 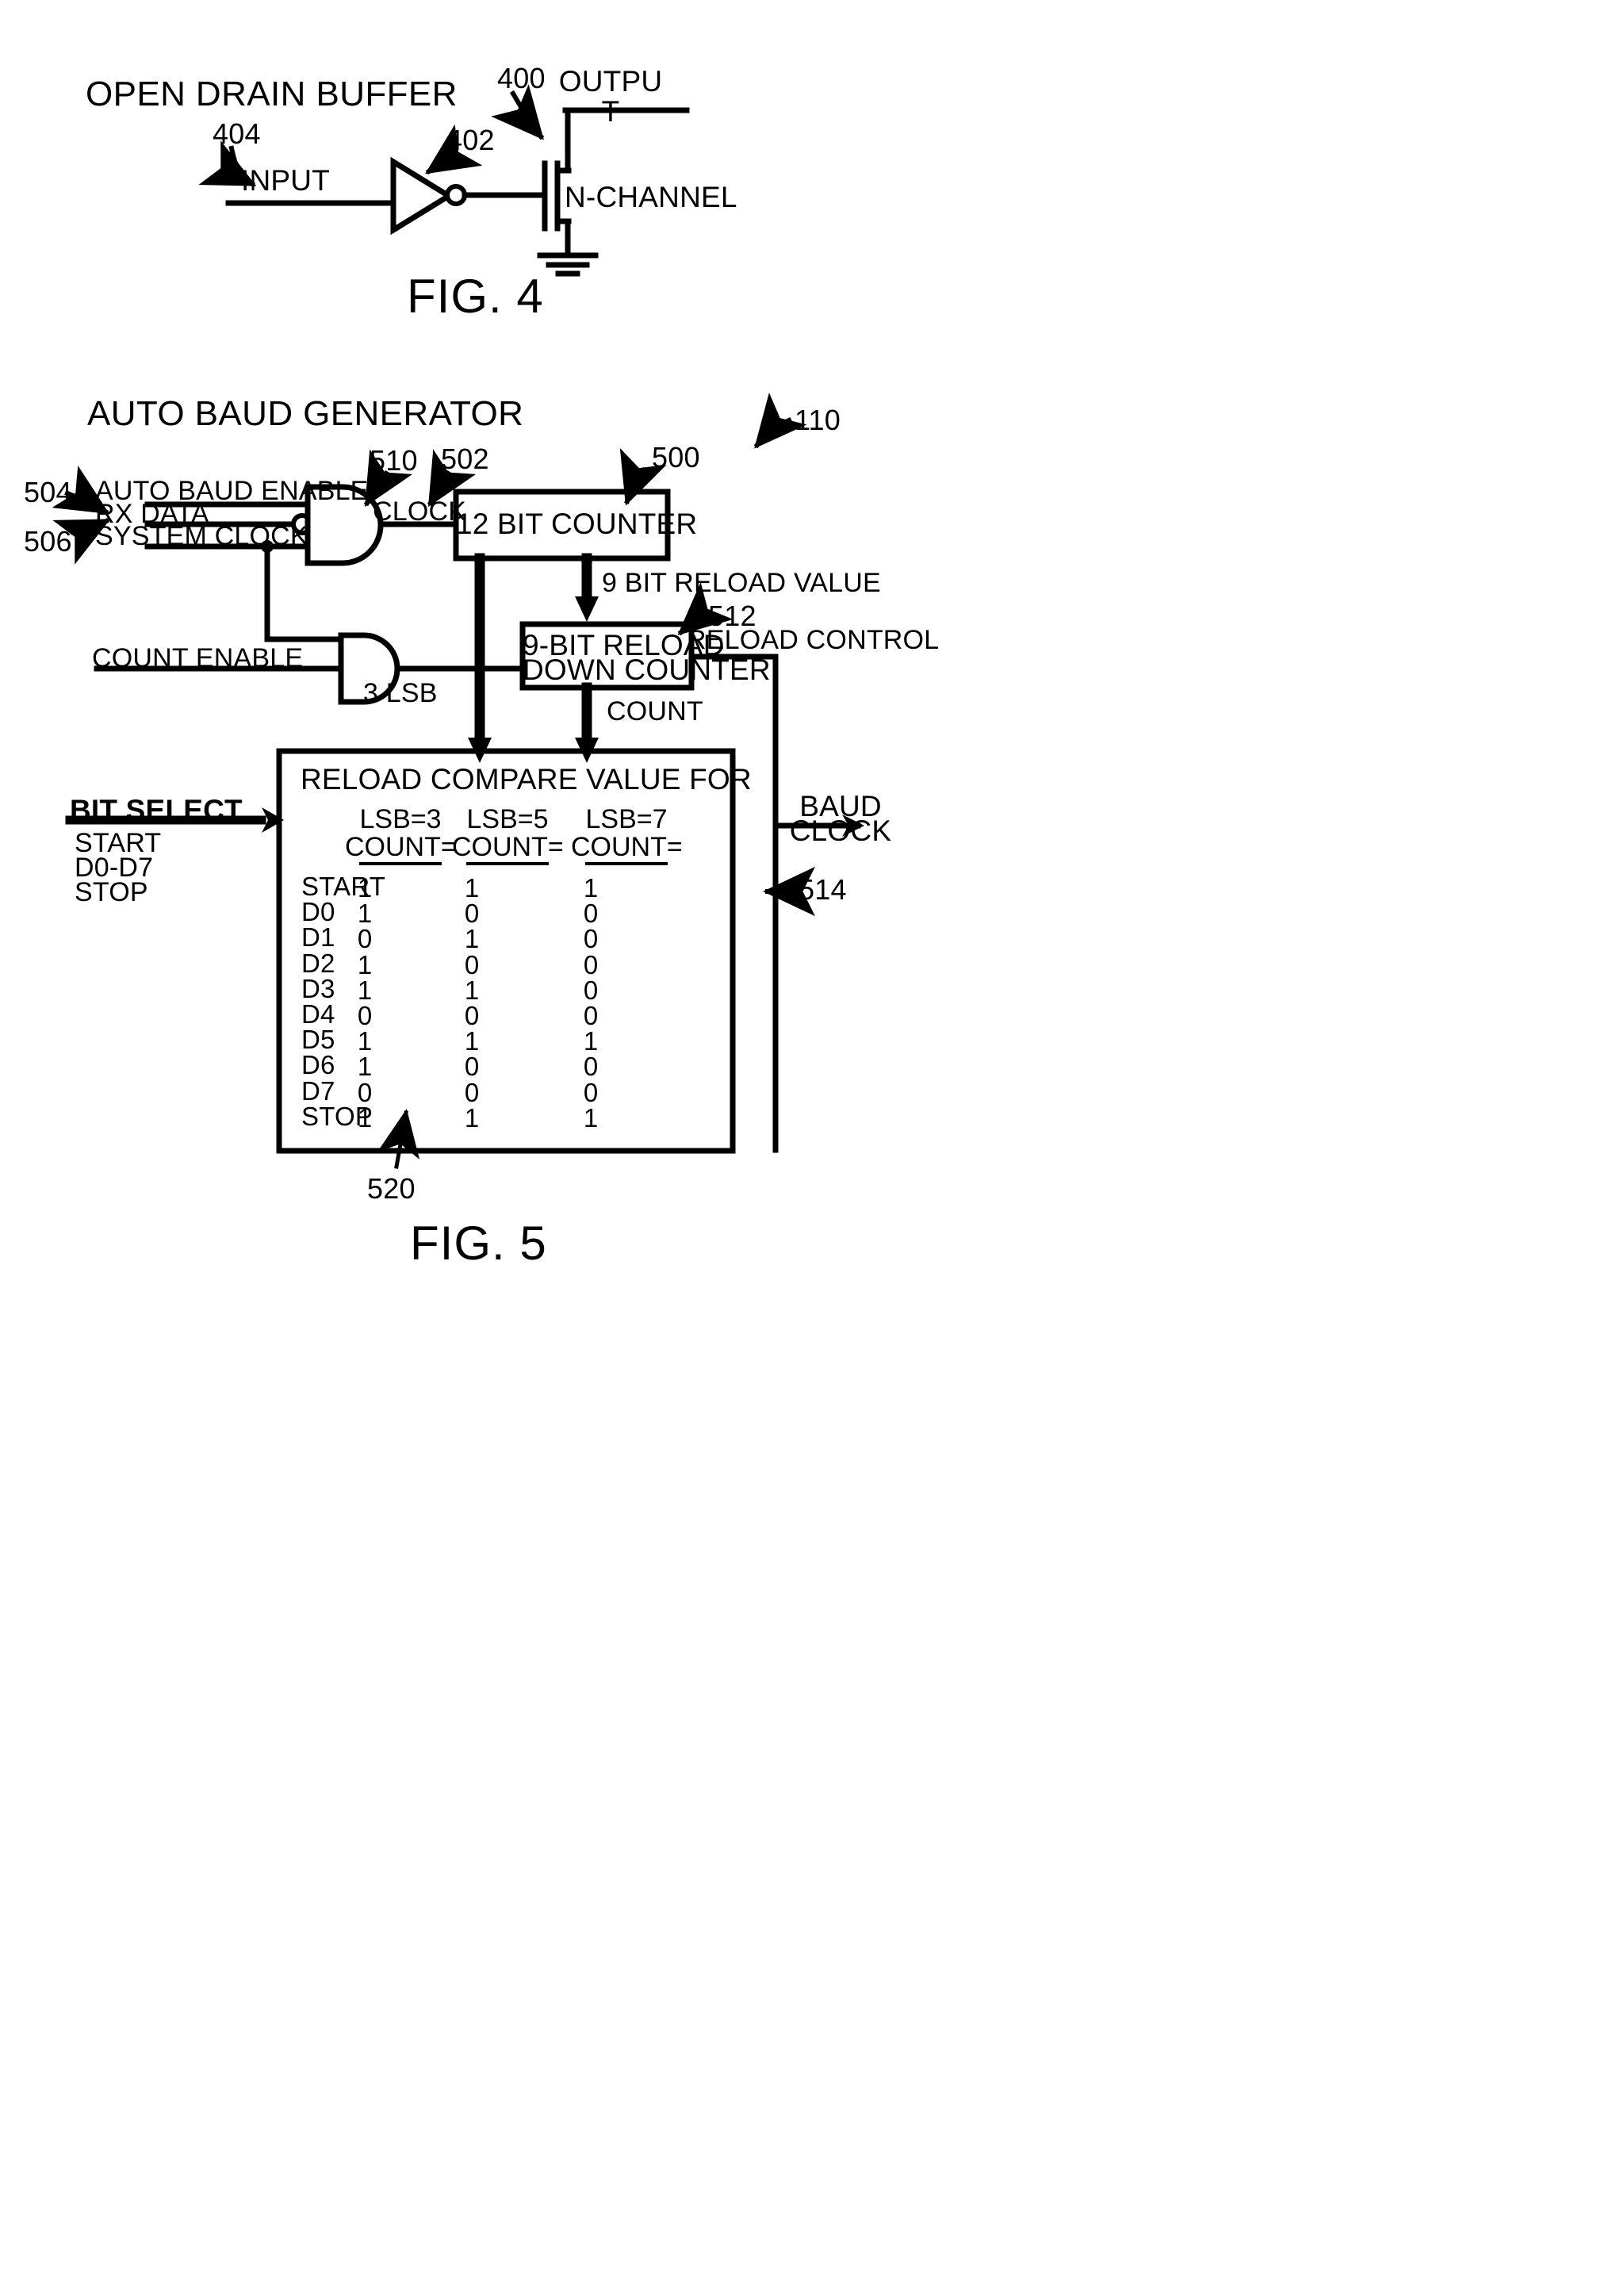 I want to click on label-table-title: RELOAD COMPARE VALUE FOR, so click(x=526, y=779).